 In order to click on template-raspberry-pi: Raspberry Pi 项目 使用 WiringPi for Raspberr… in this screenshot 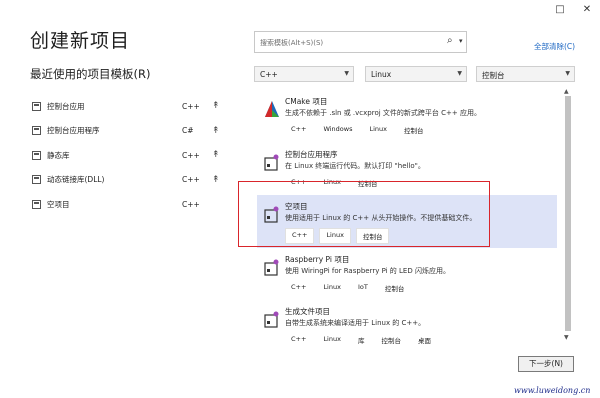, I will do `click(407, 274)`.